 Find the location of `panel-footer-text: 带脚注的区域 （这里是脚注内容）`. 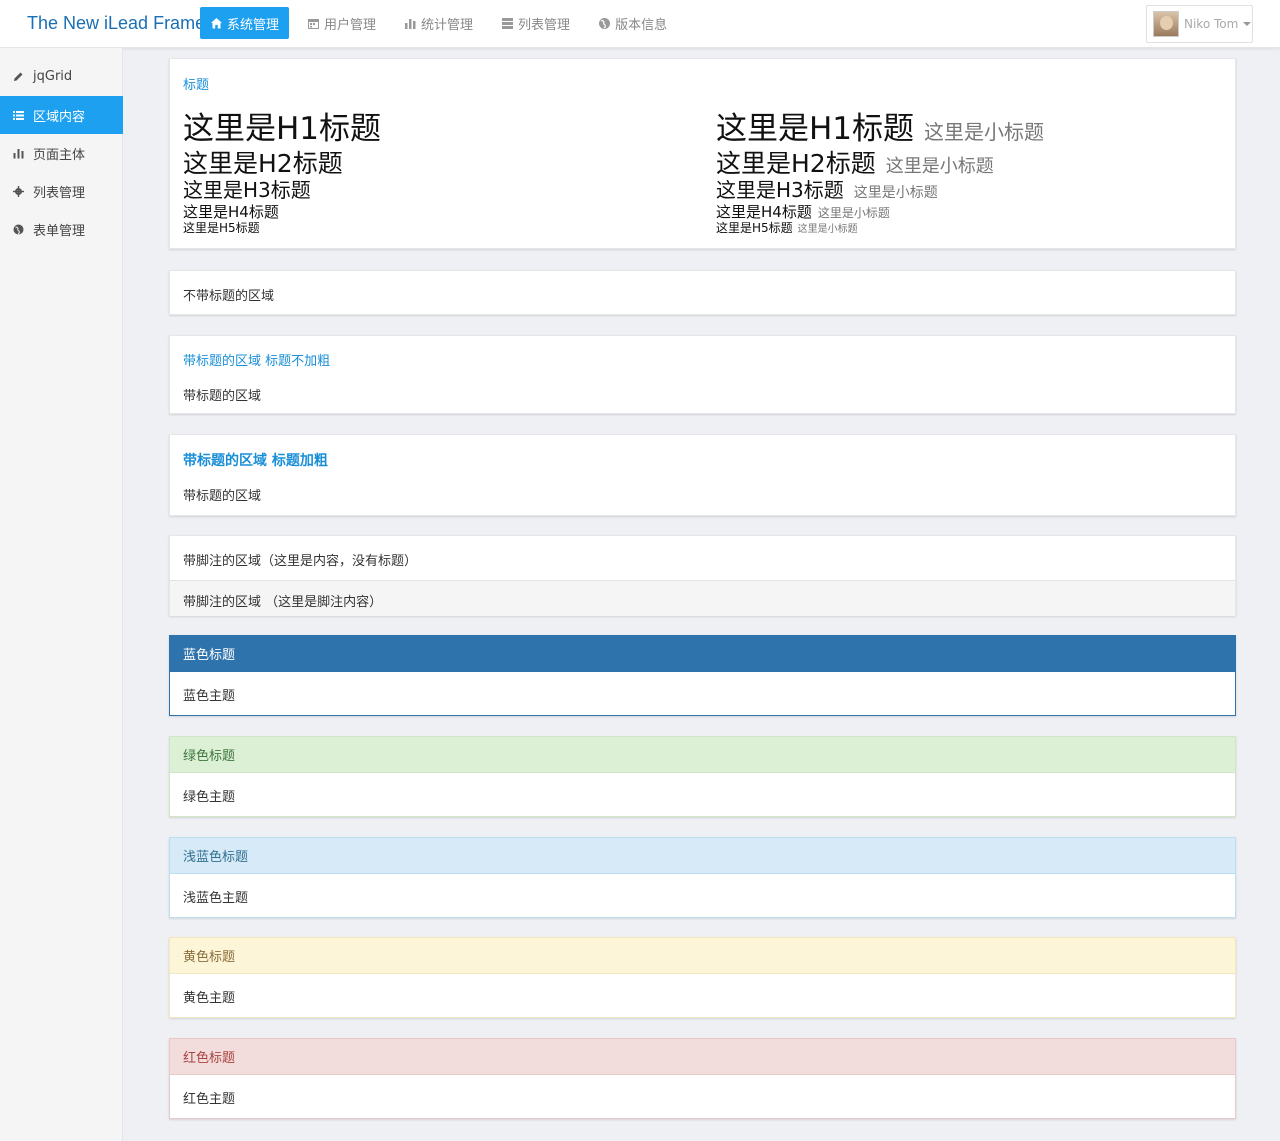

panel-footer-text: 带脚注的区域 （这里是脚注内容） is located at coordinates (283, 602).